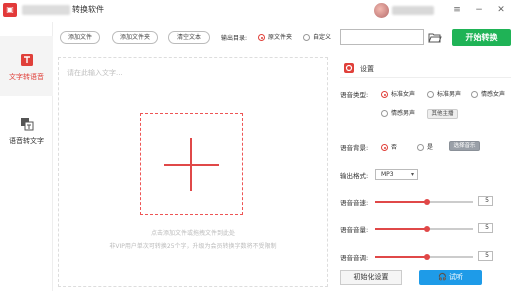  Describe the element at coordinates (413, 10) in the screenshot. I see `blurred-username` at that location.